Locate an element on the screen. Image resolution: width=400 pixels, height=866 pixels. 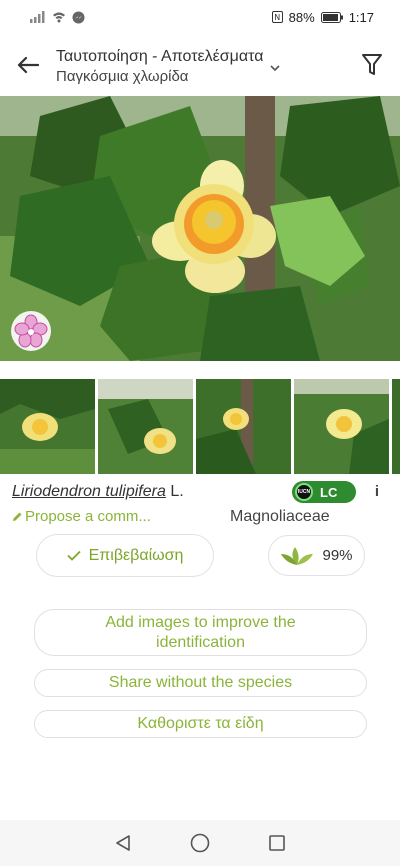
back-button is located at coordinates (28, 65).